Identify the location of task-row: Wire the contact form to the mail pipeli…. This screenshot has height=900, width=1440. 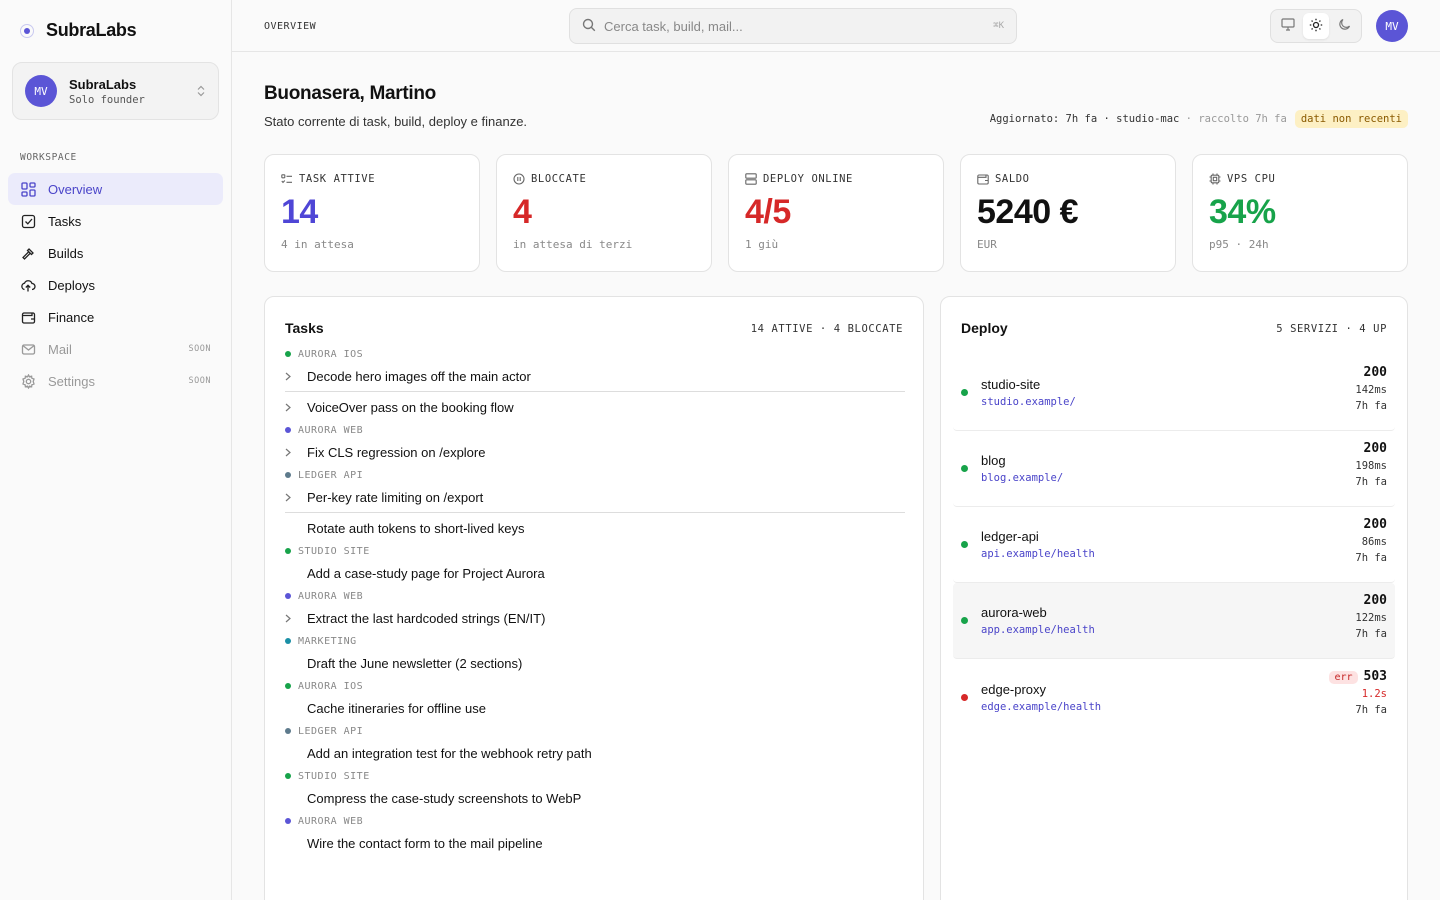
(595, 843).